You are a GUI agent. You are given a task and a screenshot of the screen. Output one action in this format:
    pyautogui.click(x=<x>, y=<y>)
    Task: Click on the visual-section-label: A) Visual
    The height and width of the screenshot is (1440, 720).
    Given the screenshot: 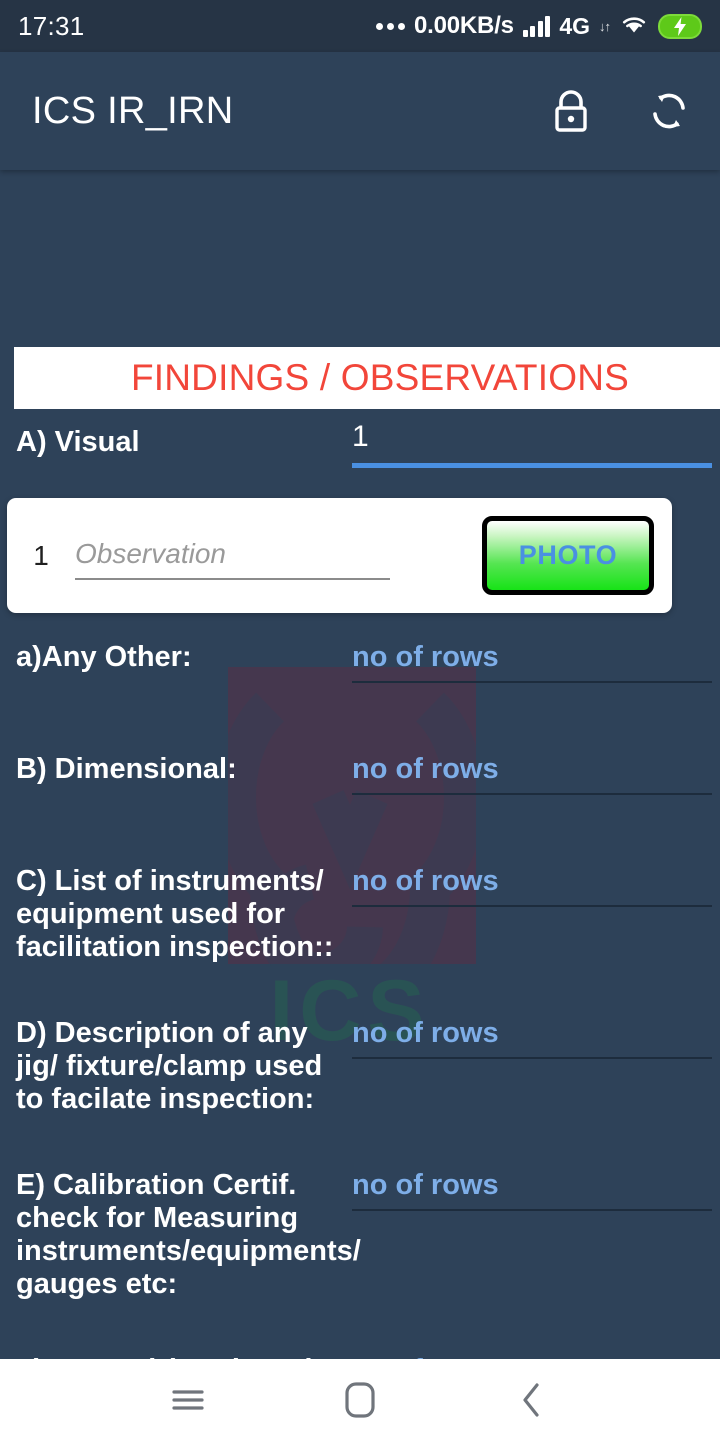 What is the action you would take?
    pyautogui.click(x=78, y=442)
    